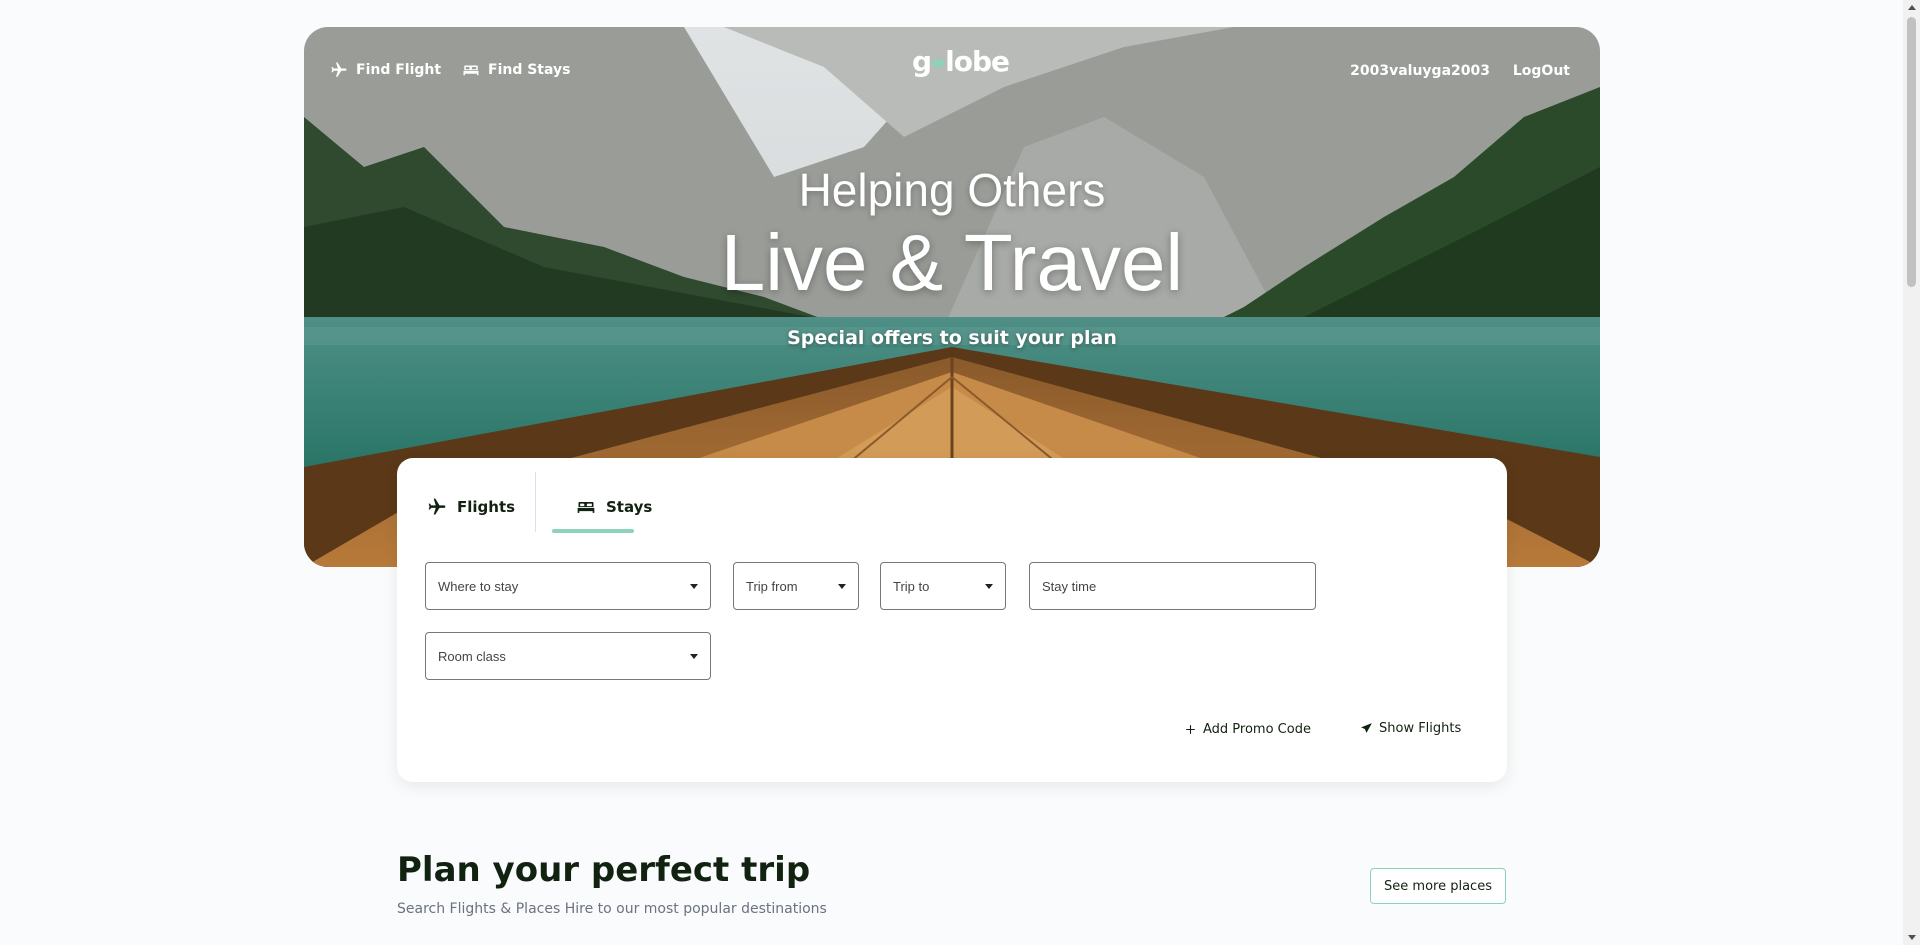 The image size is (1920, 945). Describe the element at coordinates (399, 70) in the screenshot. I see `nav-find-flight-label: Find Flight` at that location.